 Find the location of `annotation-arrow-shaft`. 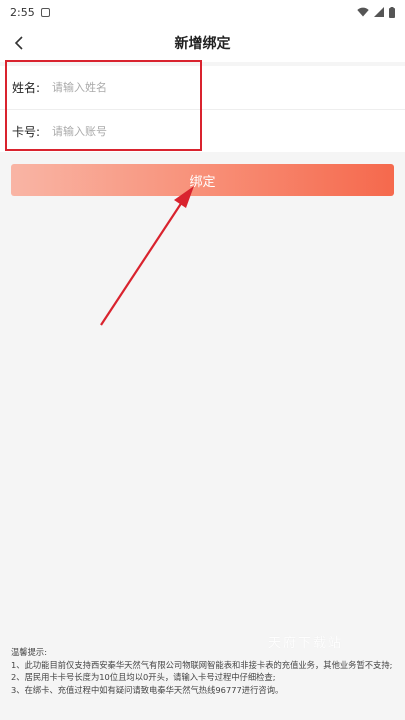

annotation-arrow-shaft is located at coordinates (142, 262).